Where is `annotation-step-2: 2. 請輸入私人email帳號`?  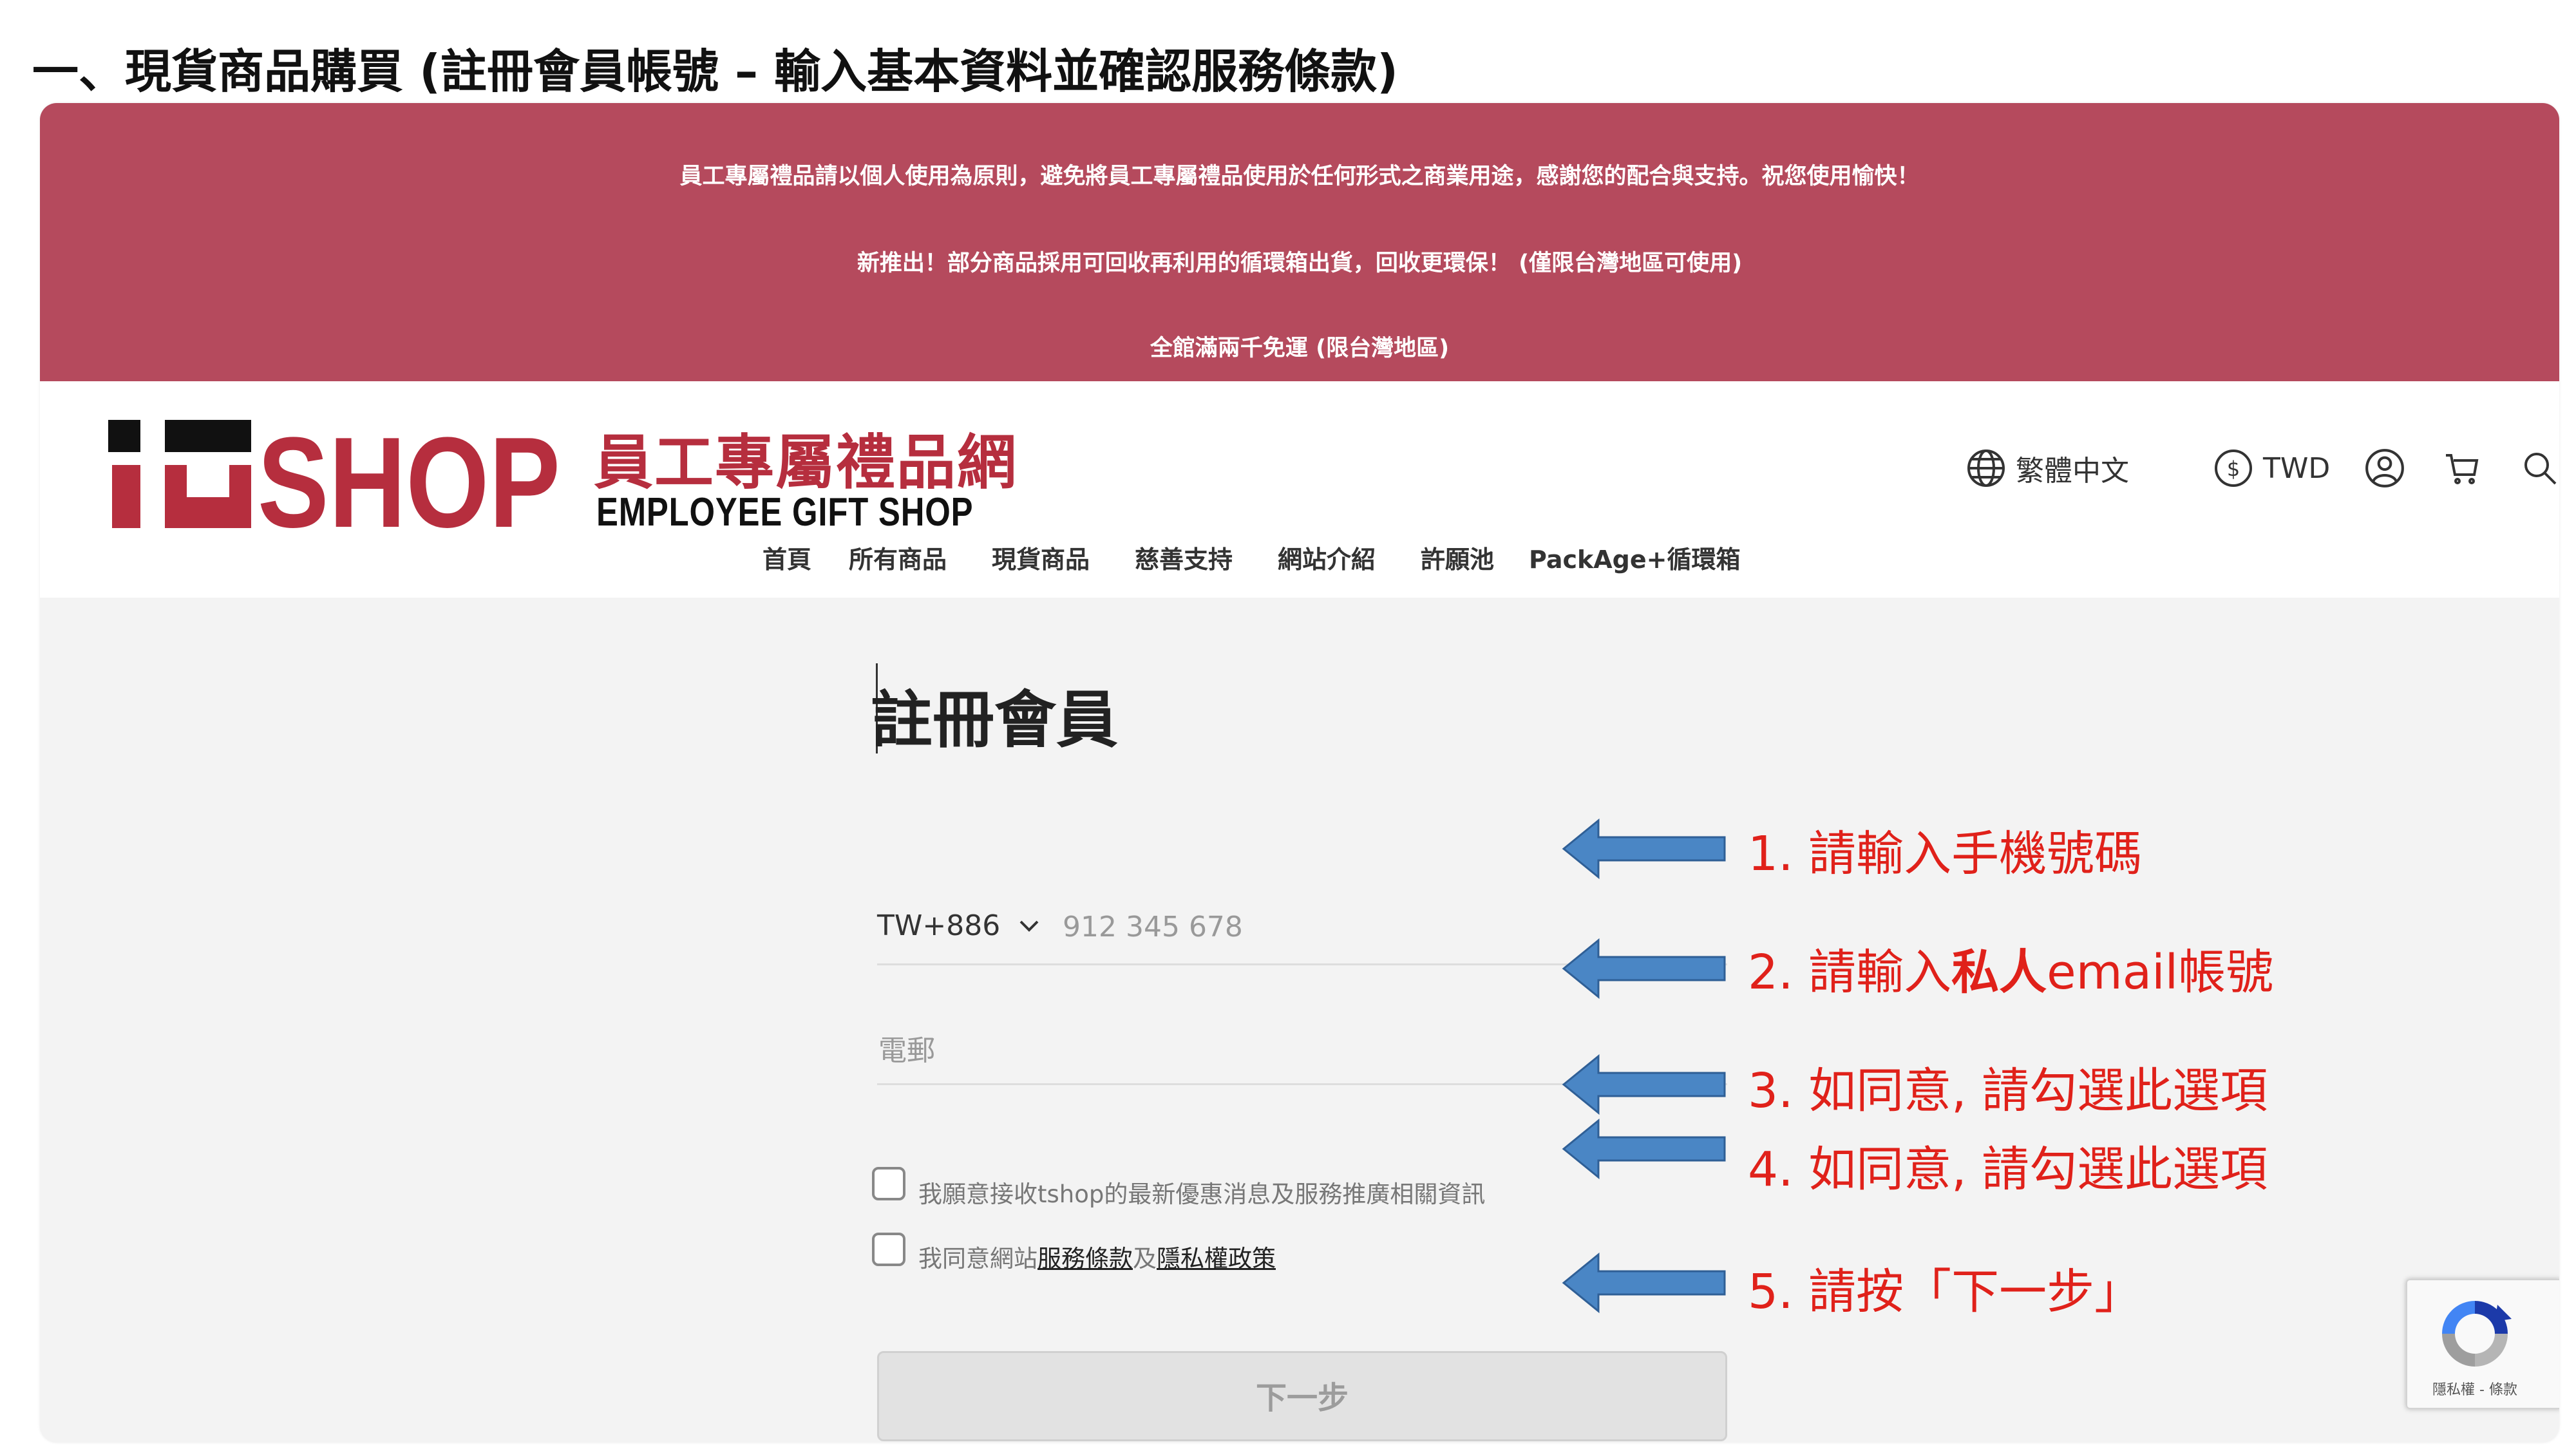
annotation-step-2: 2. 請輸入私人email帳號 is located at coordinates (2010, 969).